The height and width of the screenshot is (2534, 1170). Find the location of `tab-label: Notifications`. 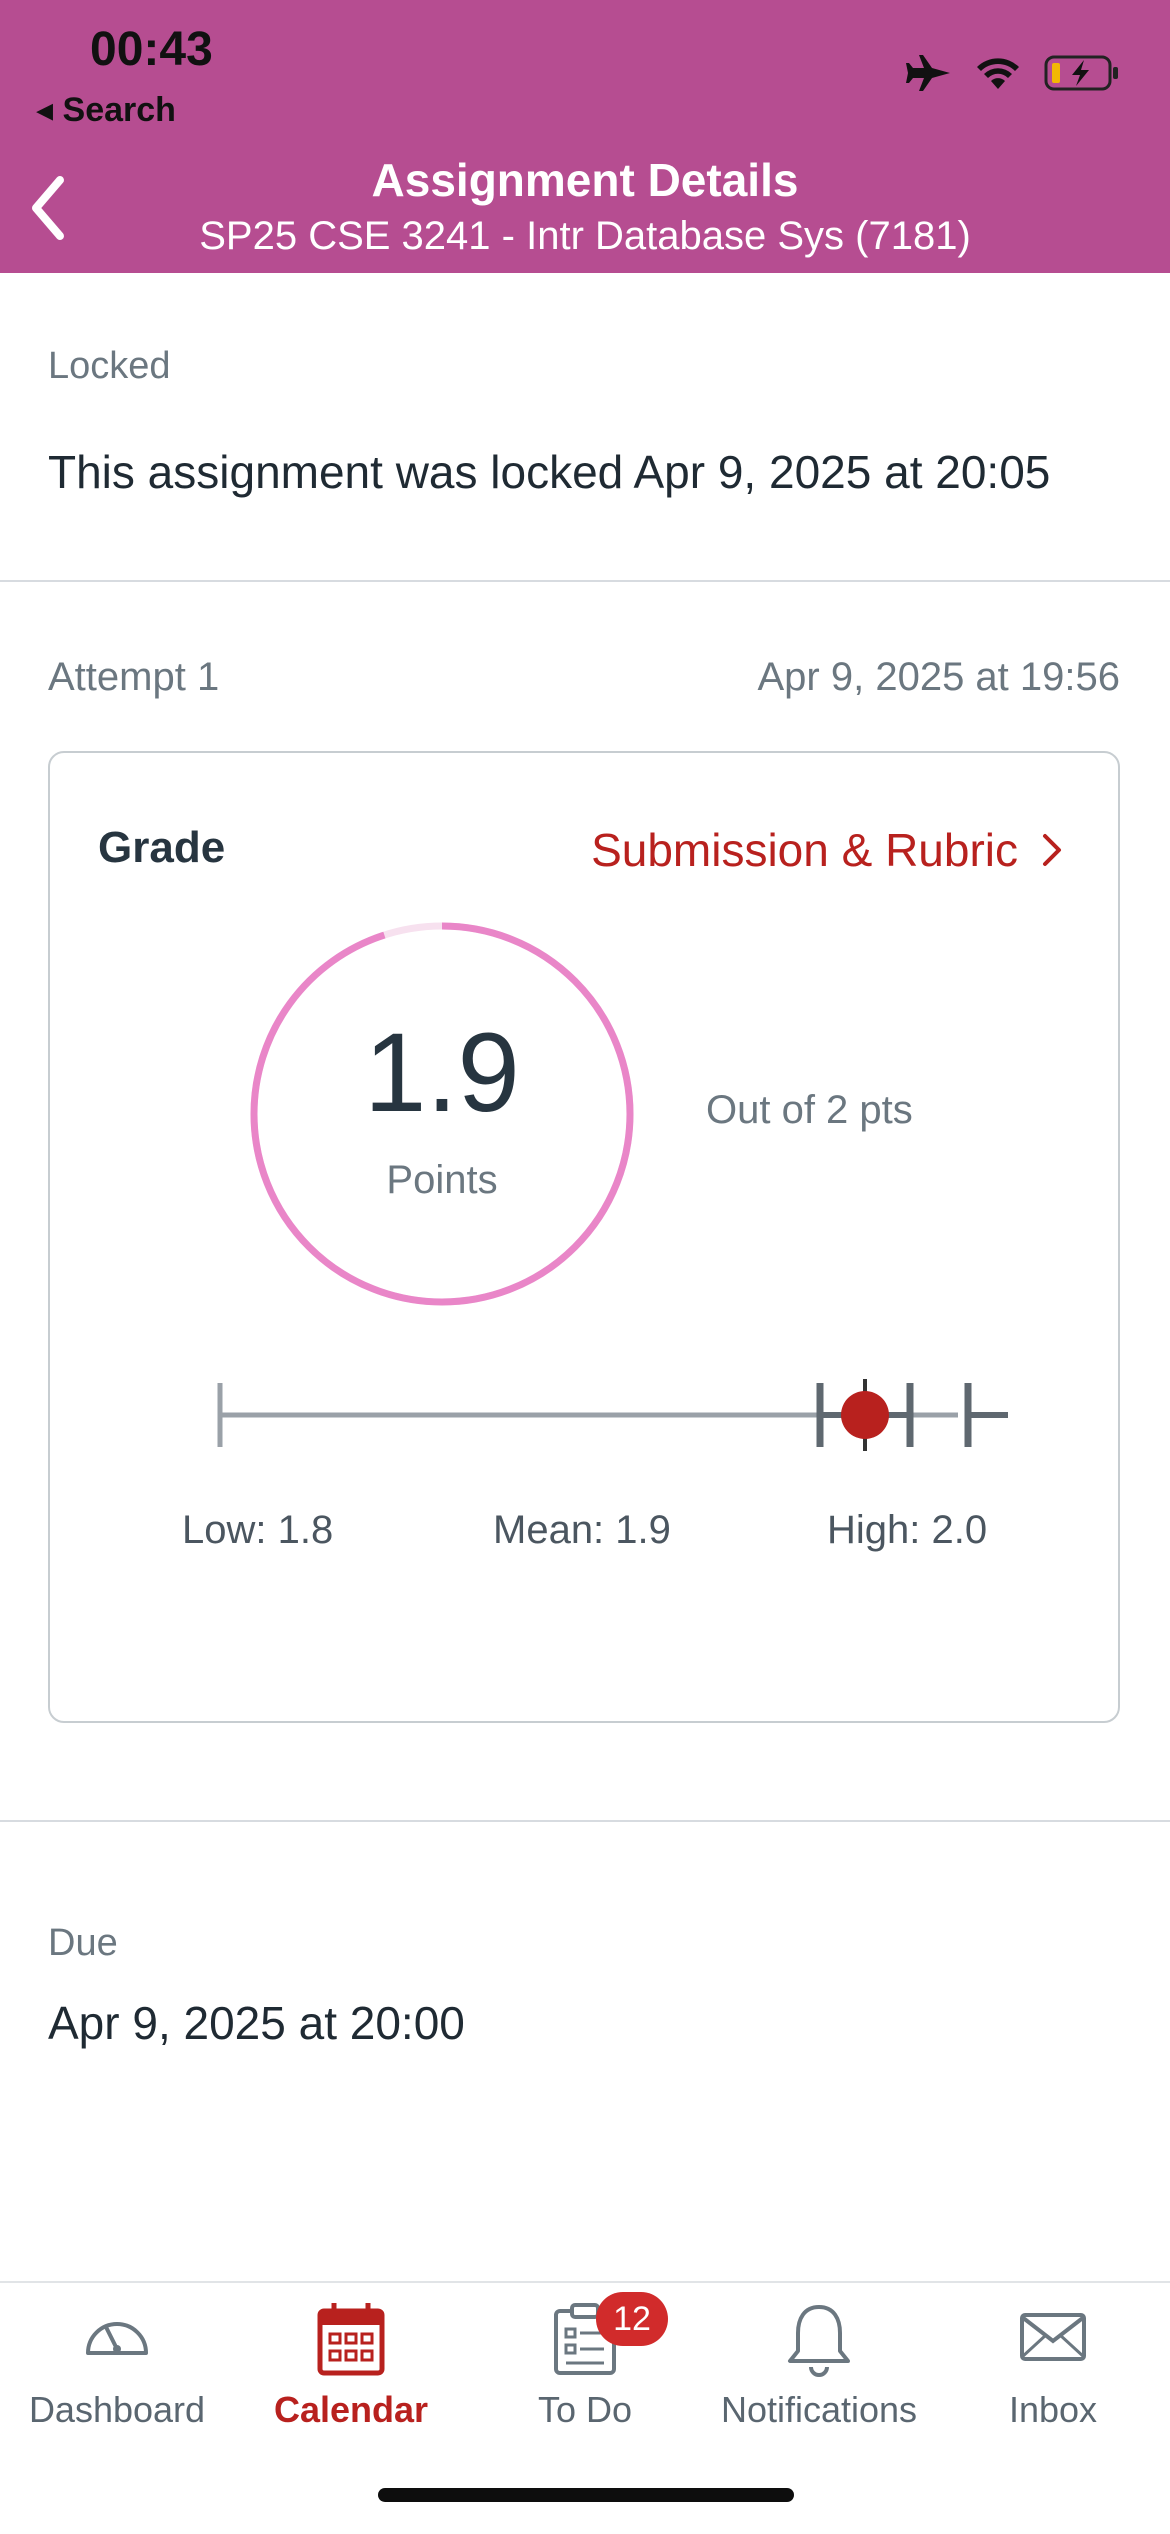

tab-label: Notifications is located at coordinates (819, 2409).